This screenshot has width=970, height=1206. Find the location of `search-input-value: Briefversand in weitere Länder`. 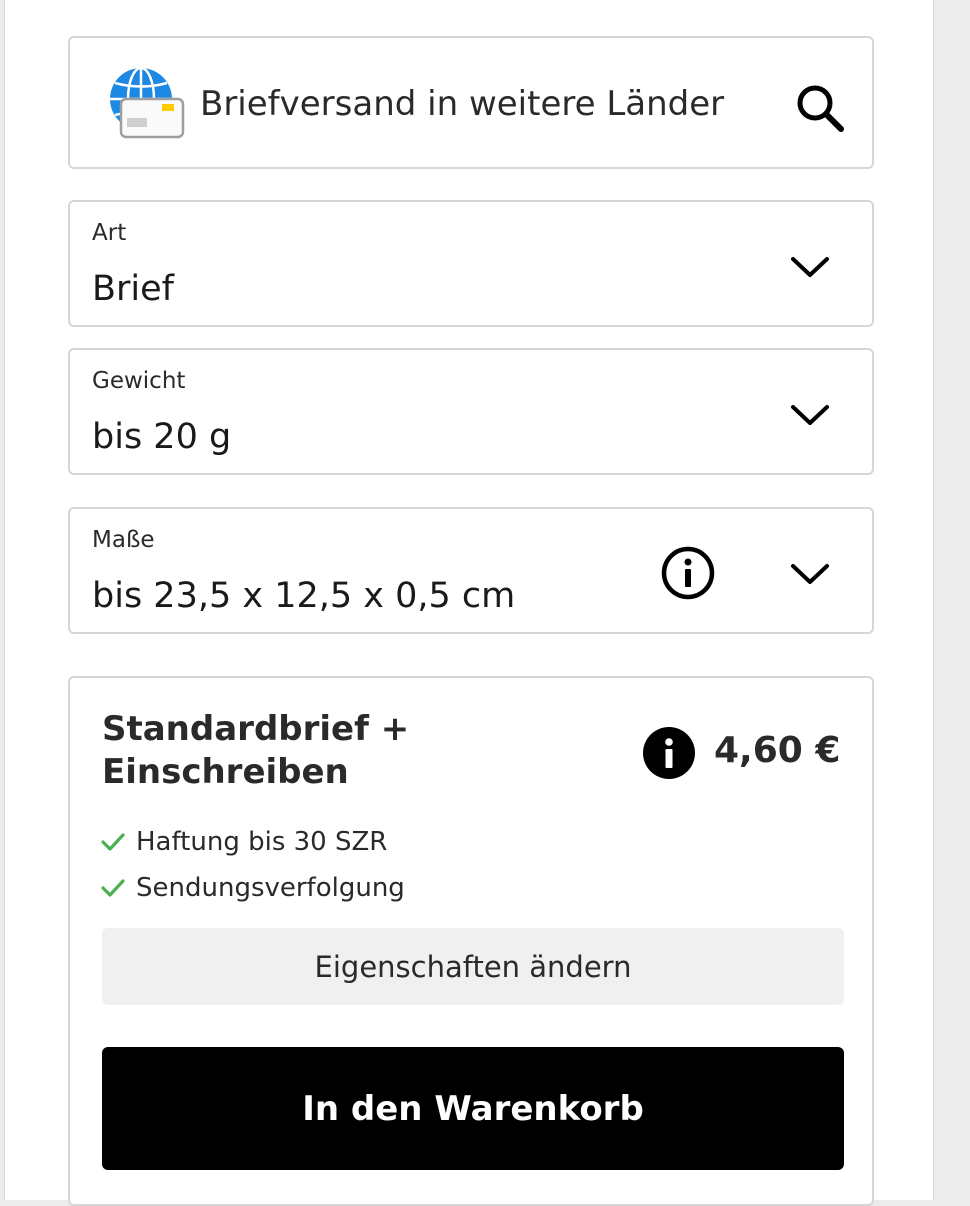

search-input-value: Briefversand in weitere Länder is located at coordinates (462, 104).